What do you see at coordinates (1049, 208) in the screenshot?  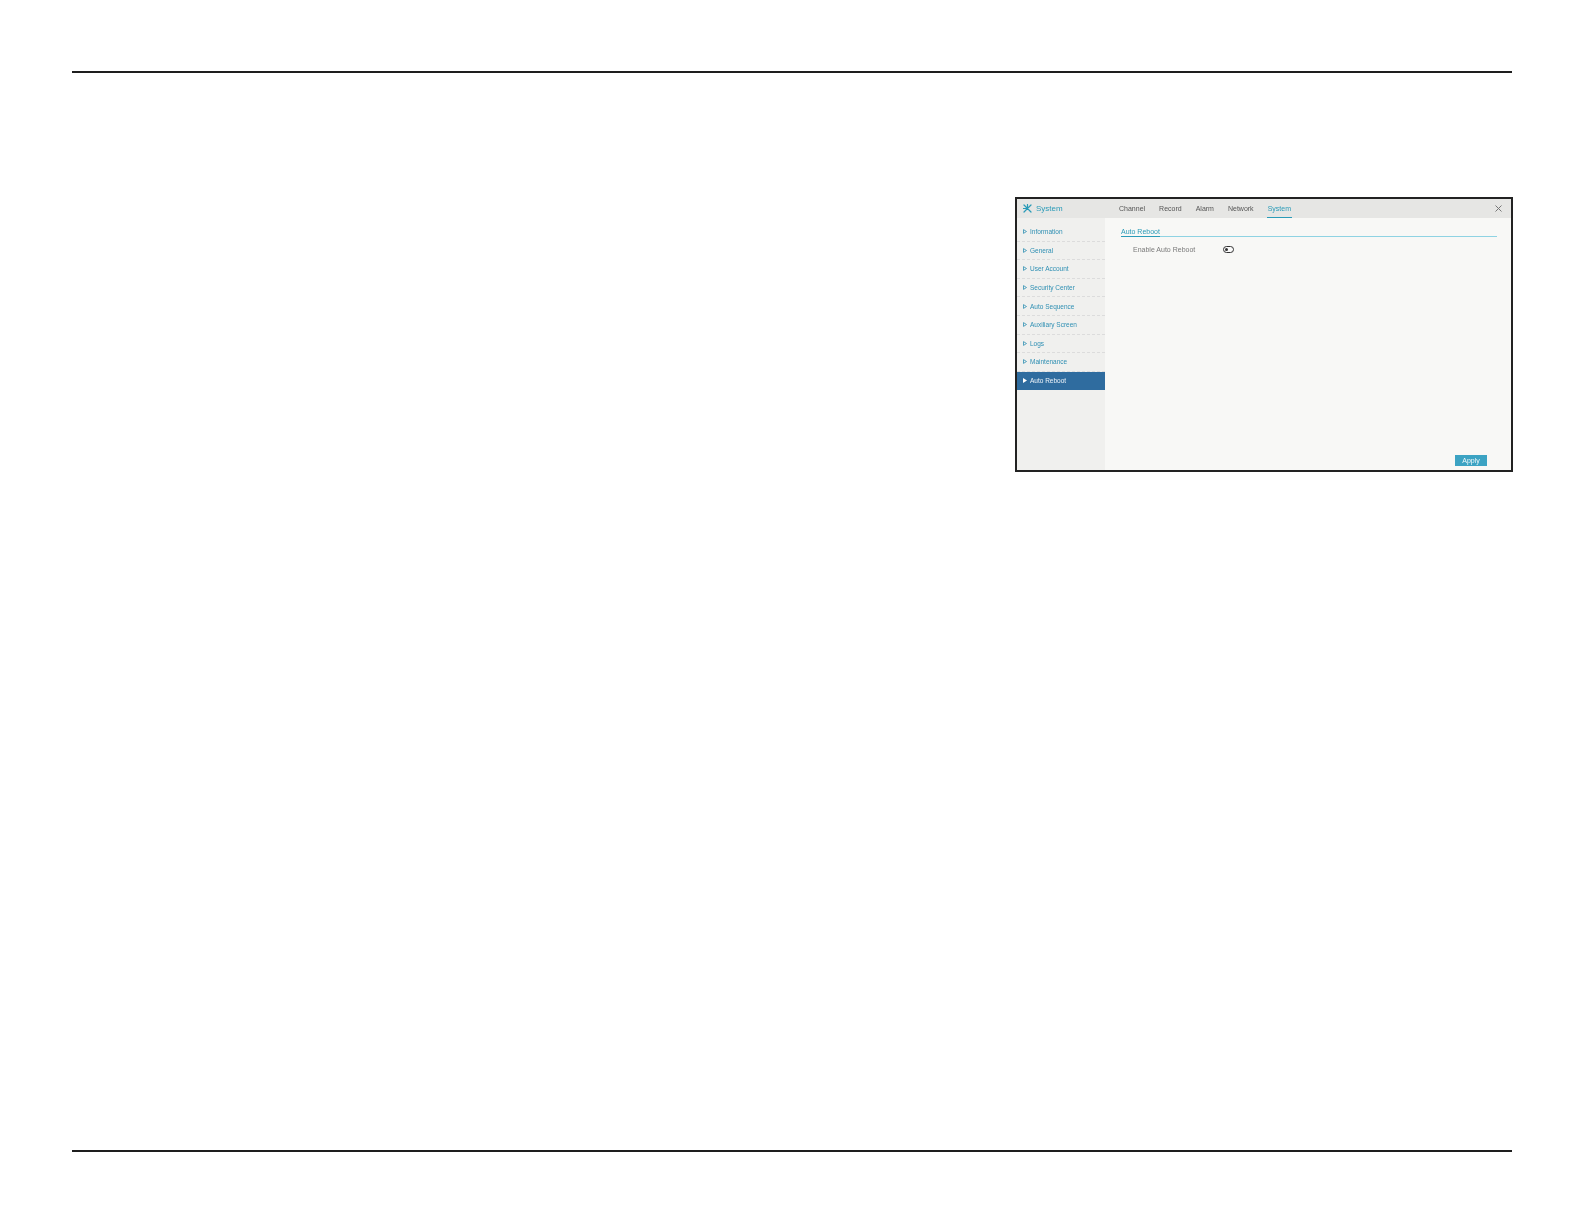 I see `window-title: System` at bounding box center [1049, 208].